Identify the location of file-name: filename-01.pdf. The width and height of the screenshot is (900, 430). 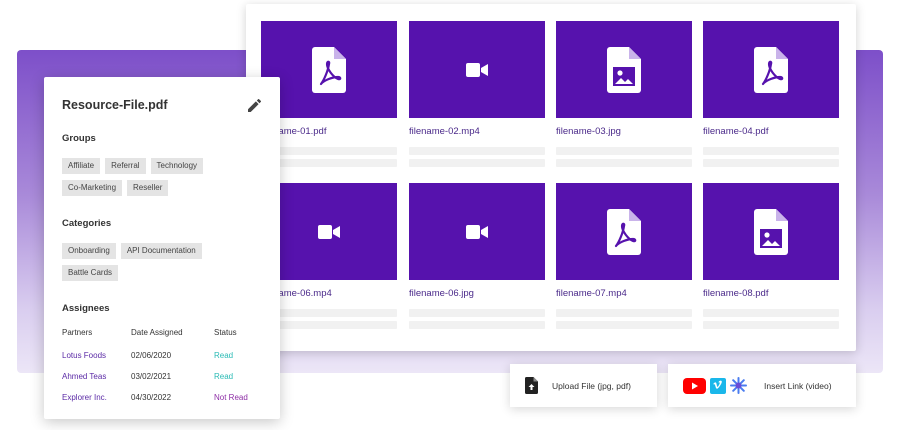
(329, 132).